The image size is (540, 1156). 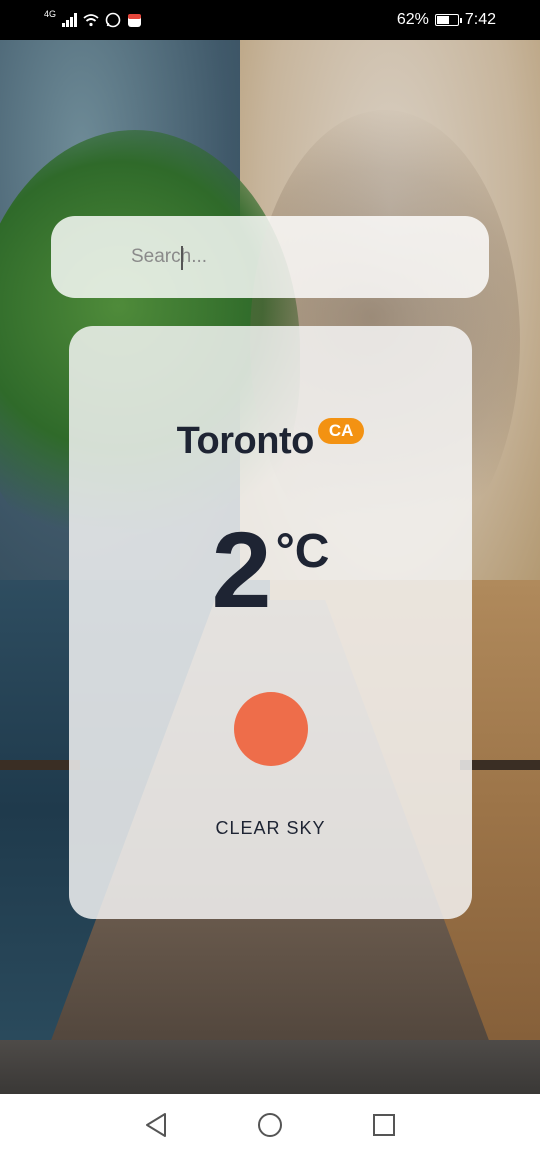 What do you see at coordinates (135, 20) in the screenshot?
I see `notification-app-icon` at bounding box center [135, 20].